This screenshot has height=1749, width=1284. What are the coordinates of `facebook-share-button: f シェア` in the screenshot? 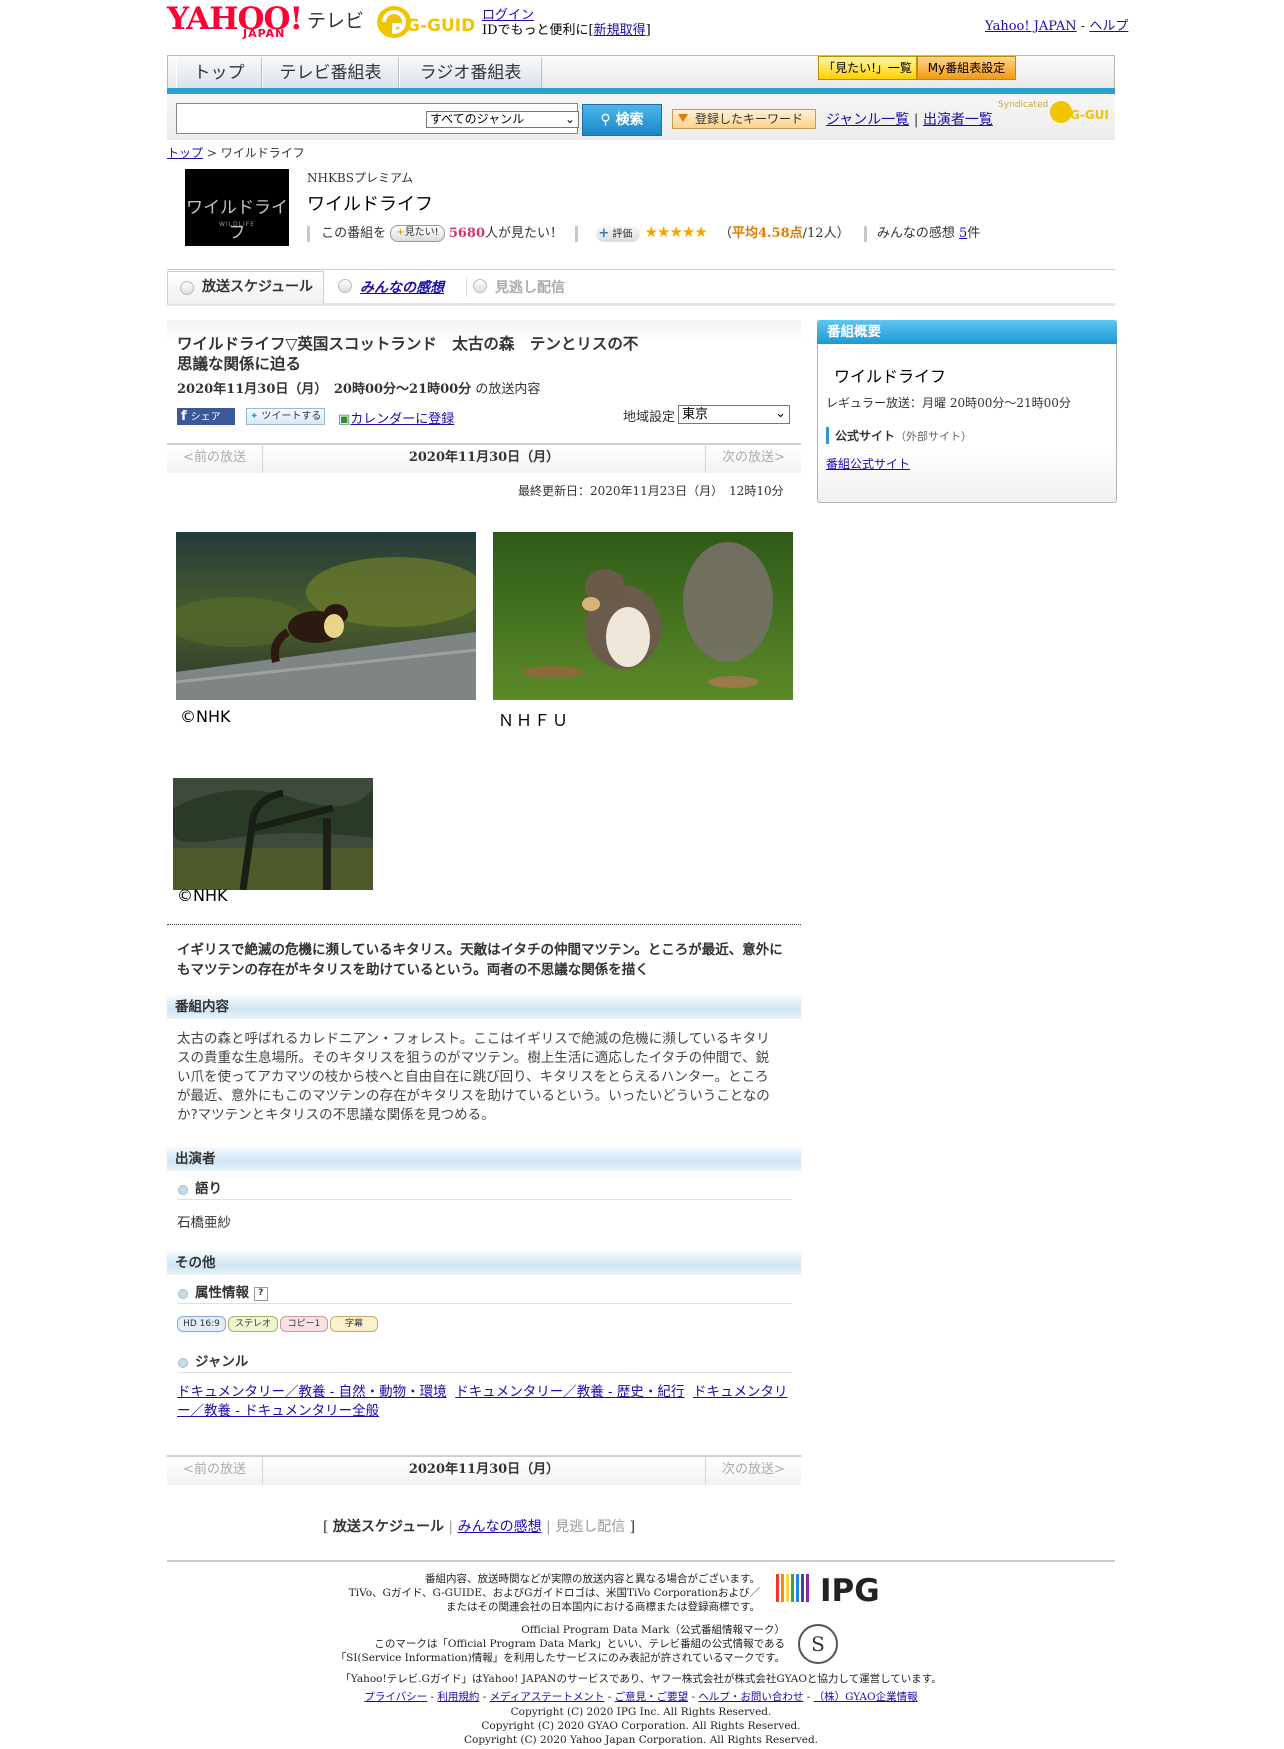 It's located at (206, 416).